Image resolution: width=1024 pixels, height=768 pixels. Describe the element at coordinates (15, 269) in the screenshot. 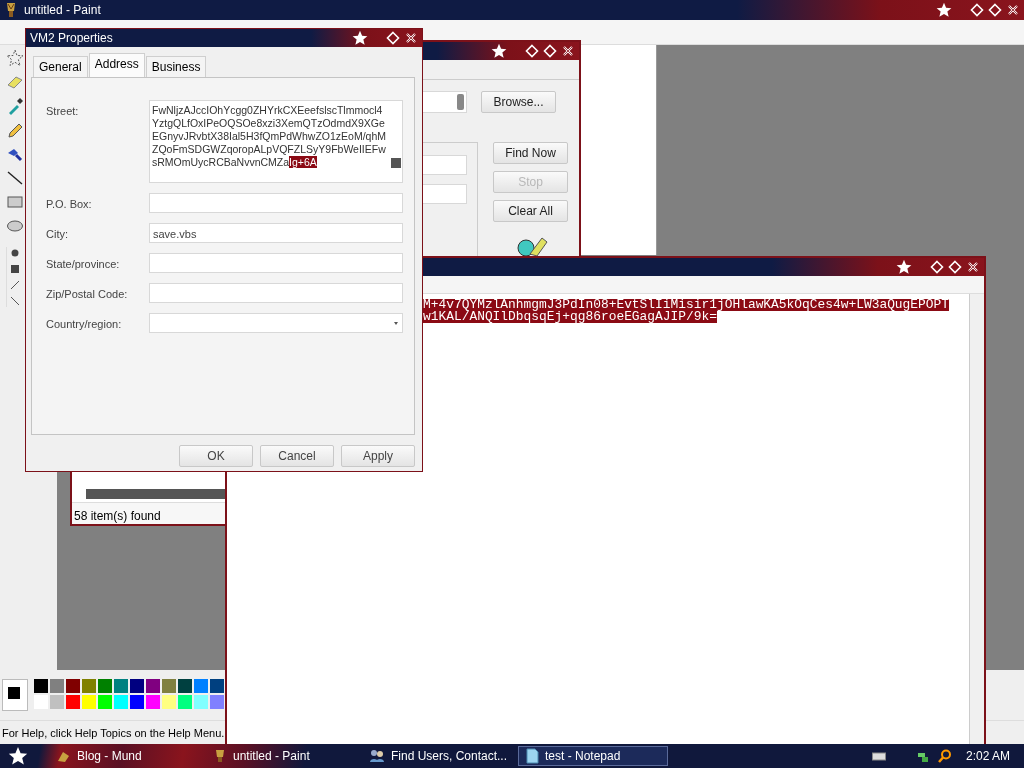

I see `square-icon` at that location.